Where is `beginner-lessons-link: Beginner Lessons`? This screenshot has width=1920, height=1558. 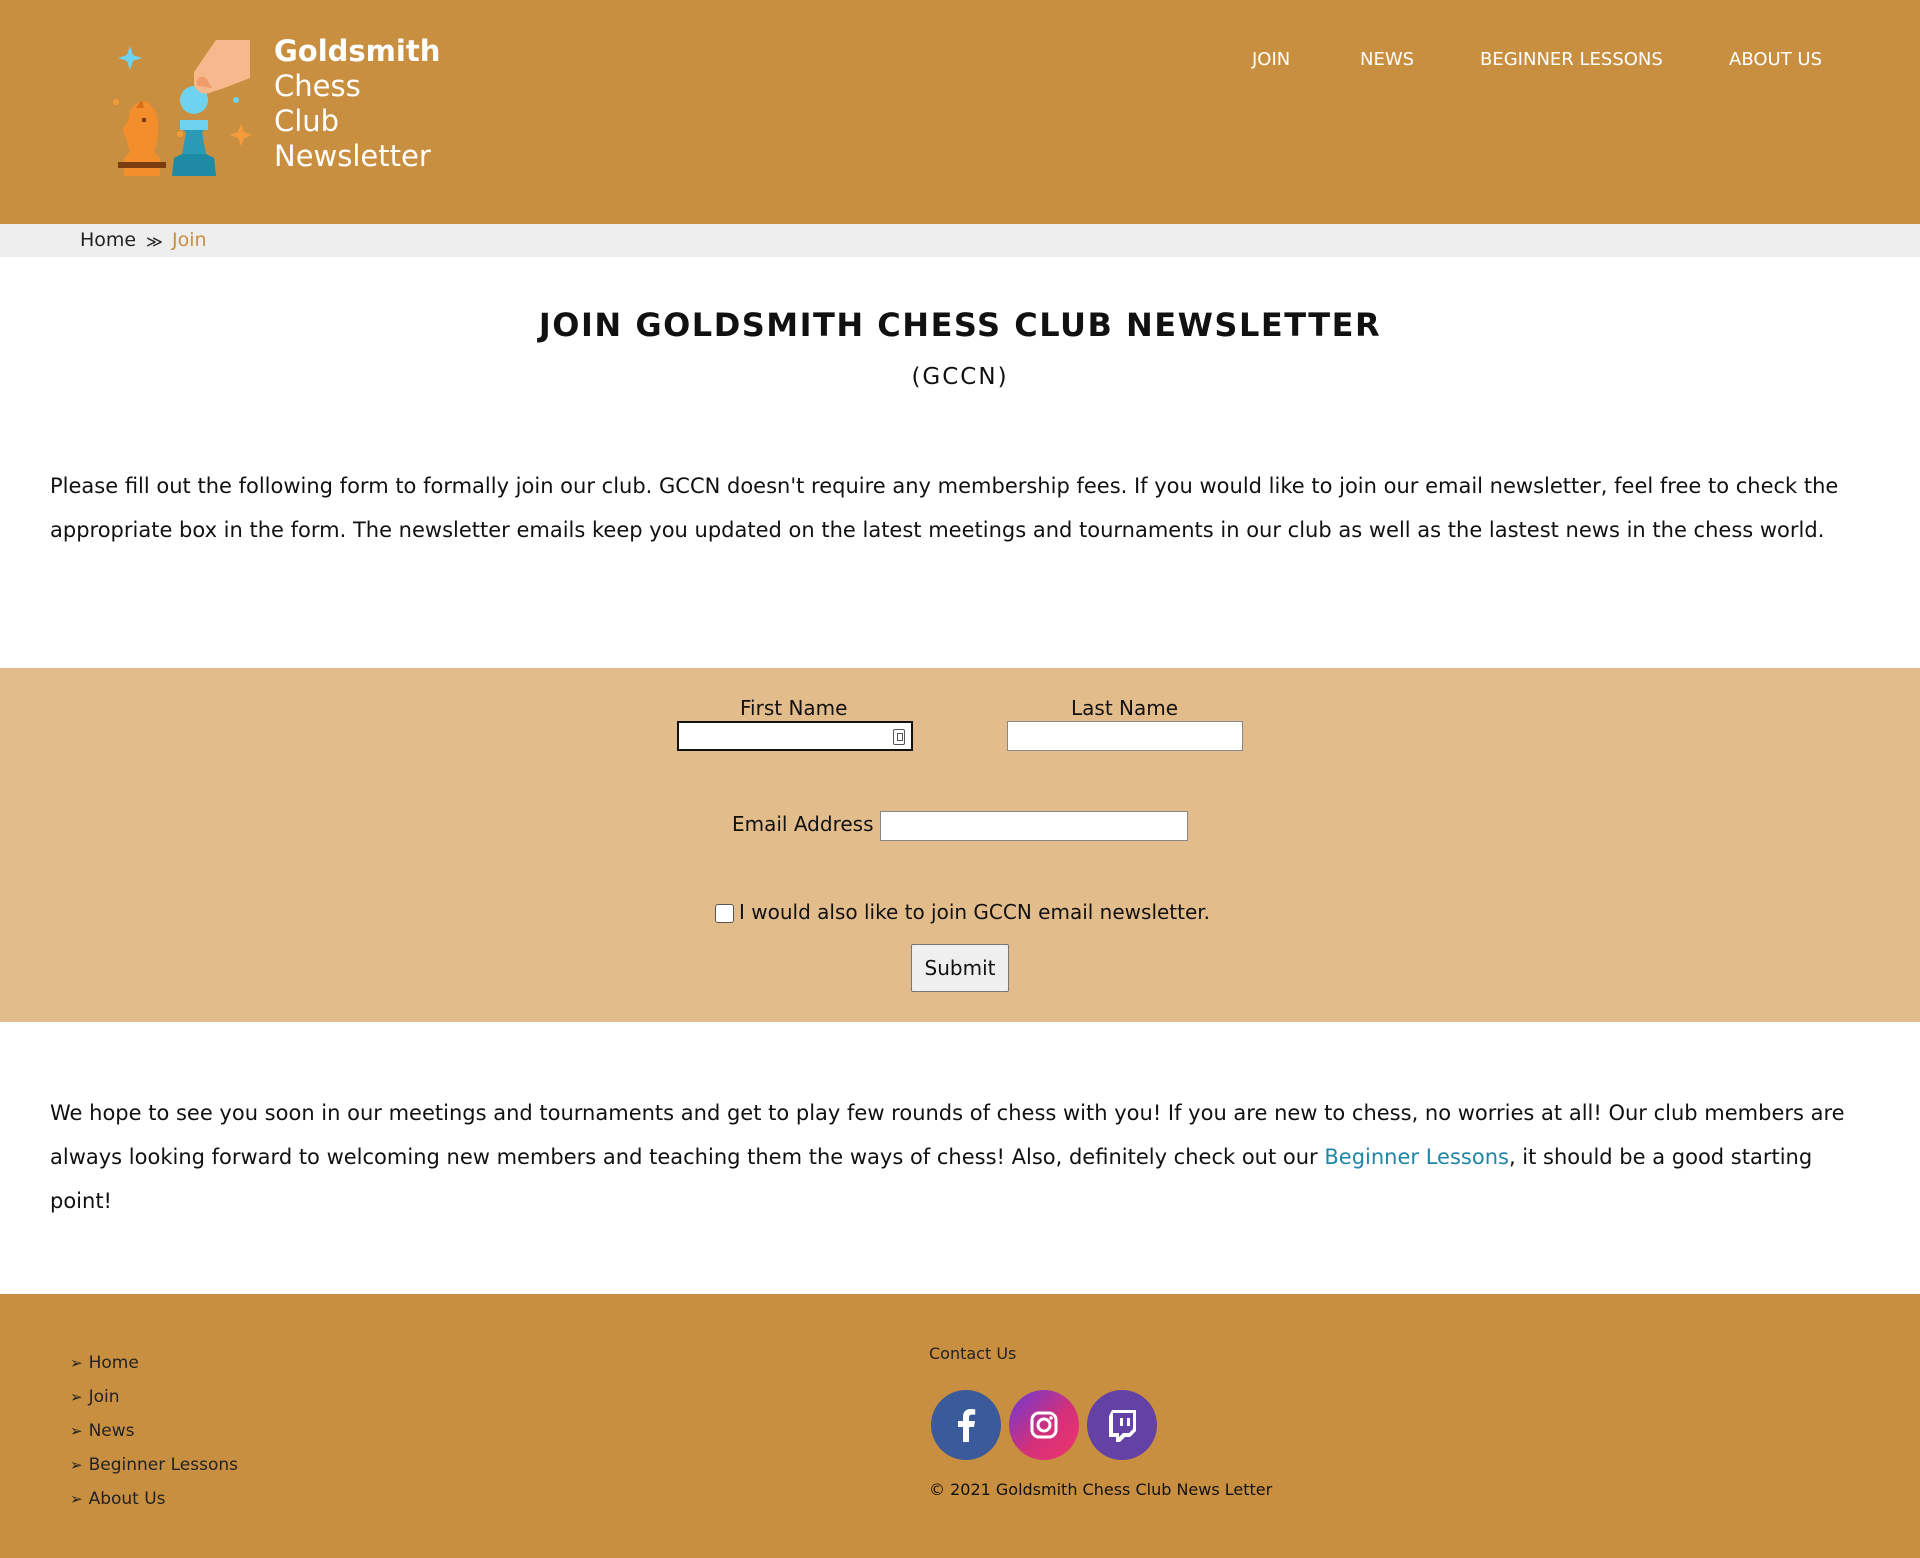
beginner-lessons-link: Beginner Lessons is located at coordinates (1416, 1157).